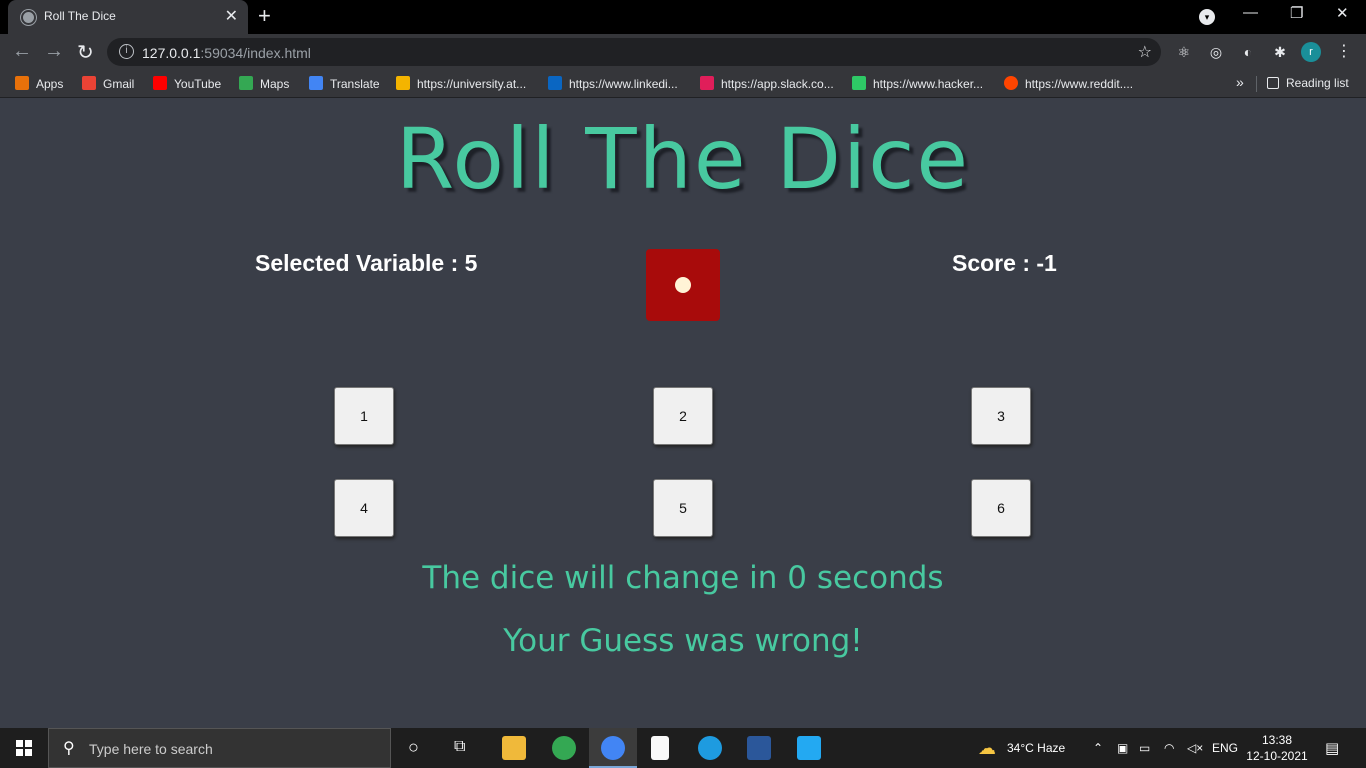  What do you see at coordinates (1004, 263) in the screenshot?
I see `score-label: Score : -1` at bounding box center [1004, 263].